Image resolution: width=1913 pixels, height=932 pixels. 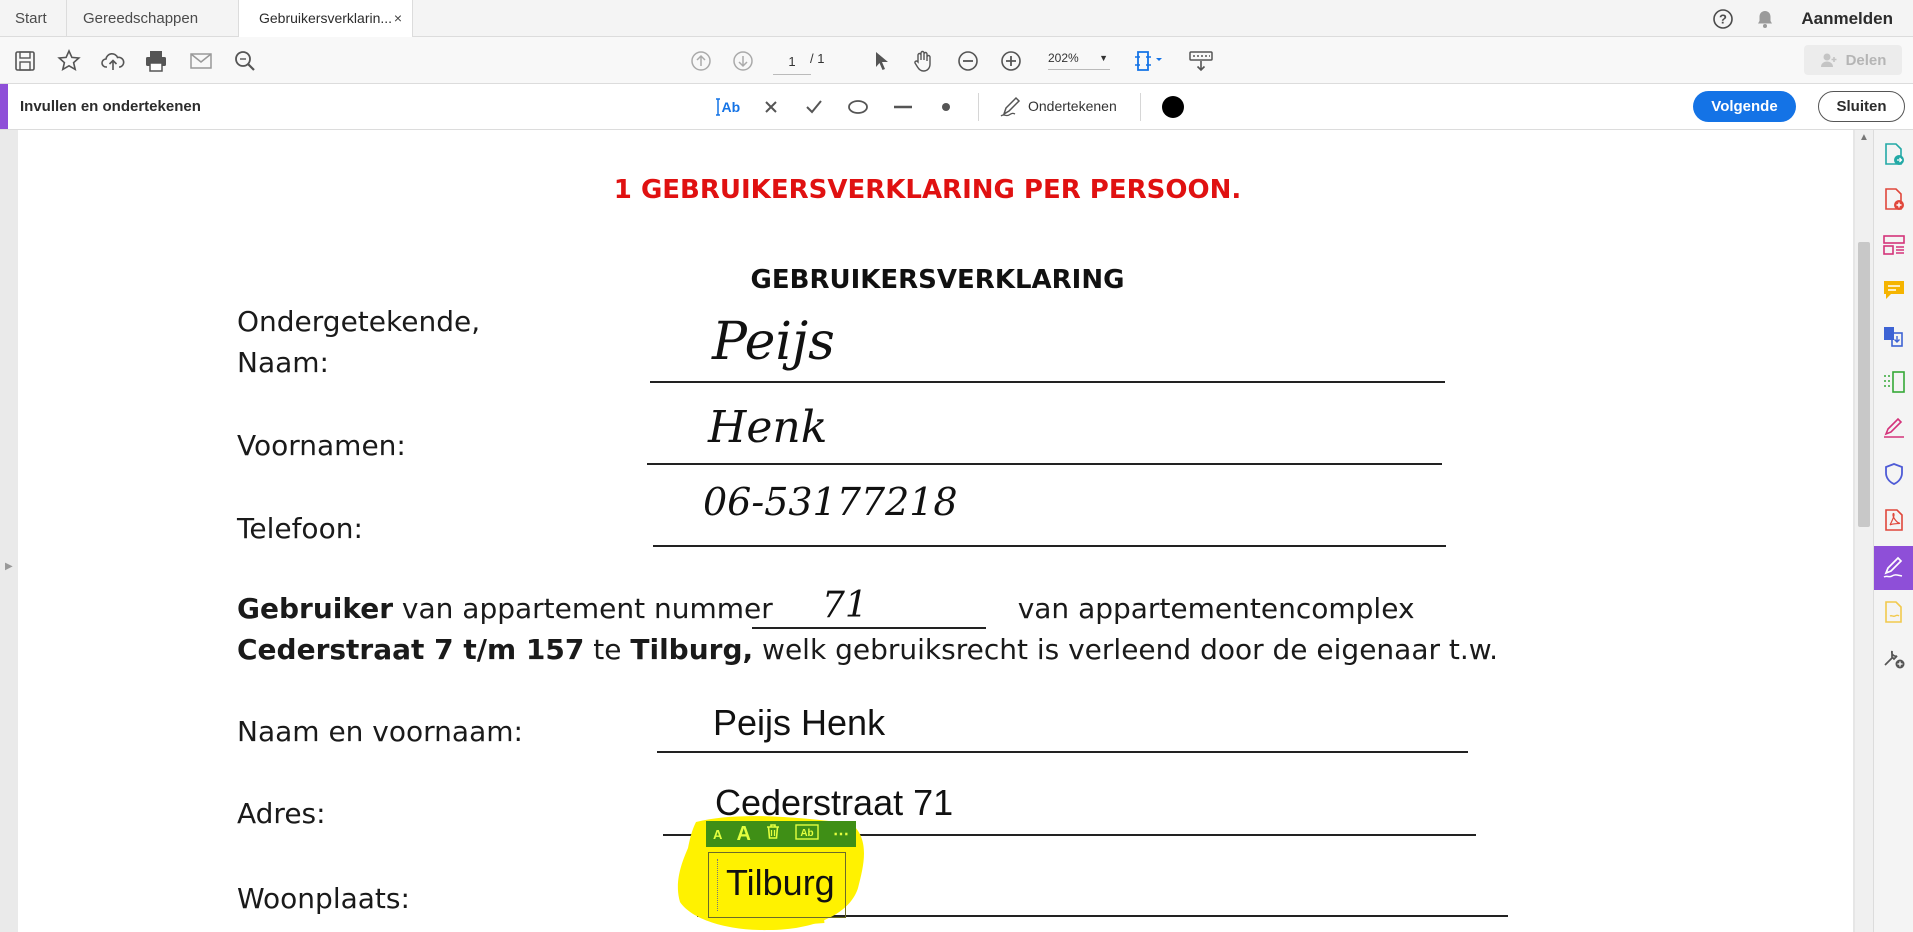 What do you see at coordinates (1072, 106) in the screenshot?
I see `sign-button: Ondertekenen` at bounding box center [1072, 106].